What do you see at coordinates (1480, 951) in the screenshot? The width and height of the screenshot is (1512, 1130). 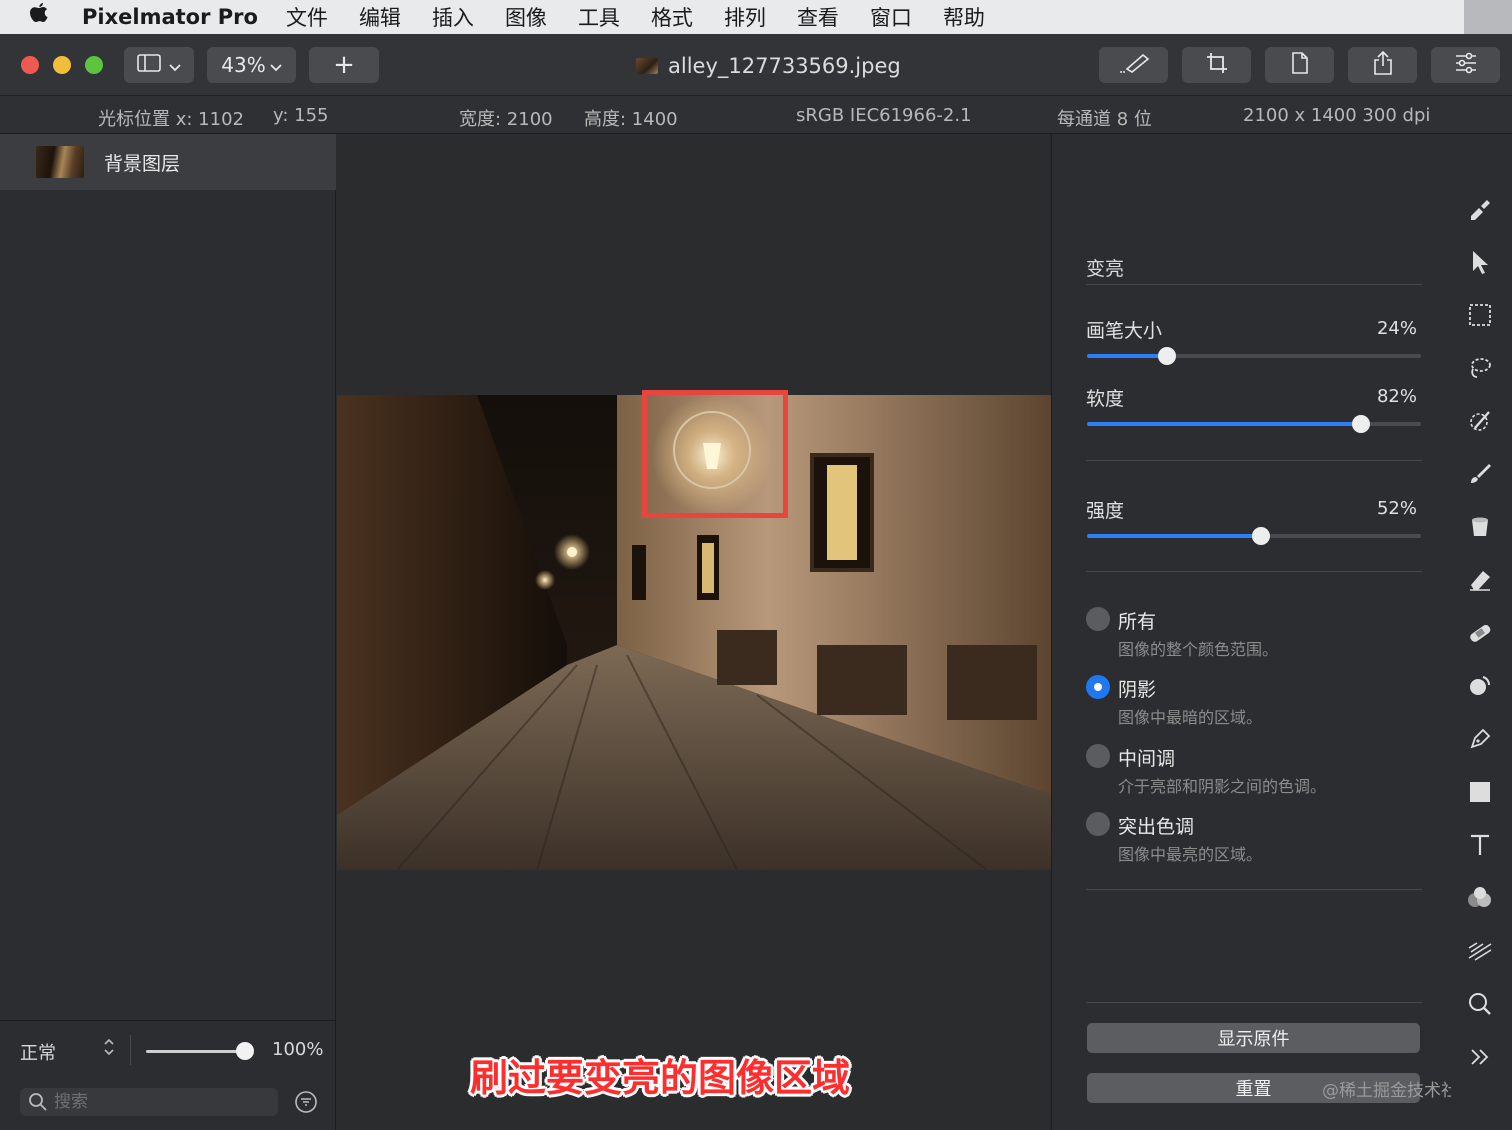 I see `distort-icon` at bounding box center [1480, 951].